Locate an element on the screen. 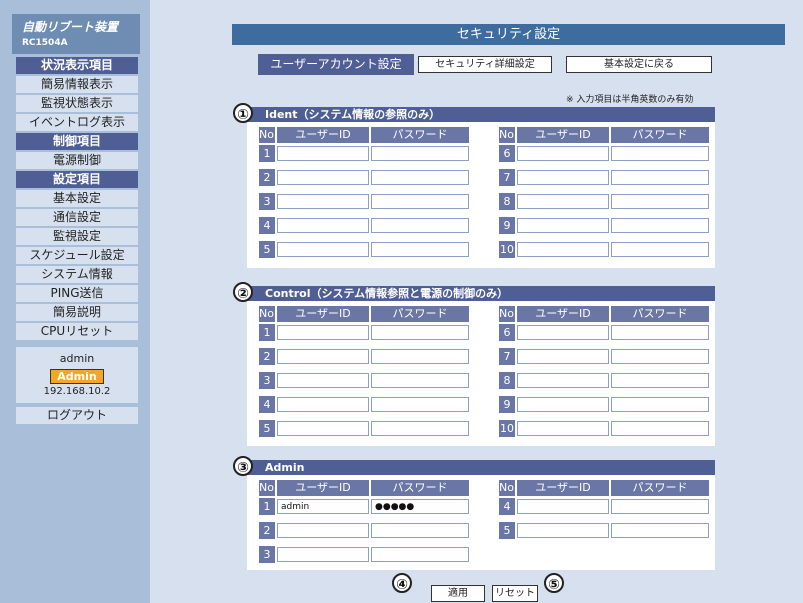 Image resolution: width=803 pixels, height=603 pixels. sidebar-item-5: 電源制御 is located at coordinates (77, 160).